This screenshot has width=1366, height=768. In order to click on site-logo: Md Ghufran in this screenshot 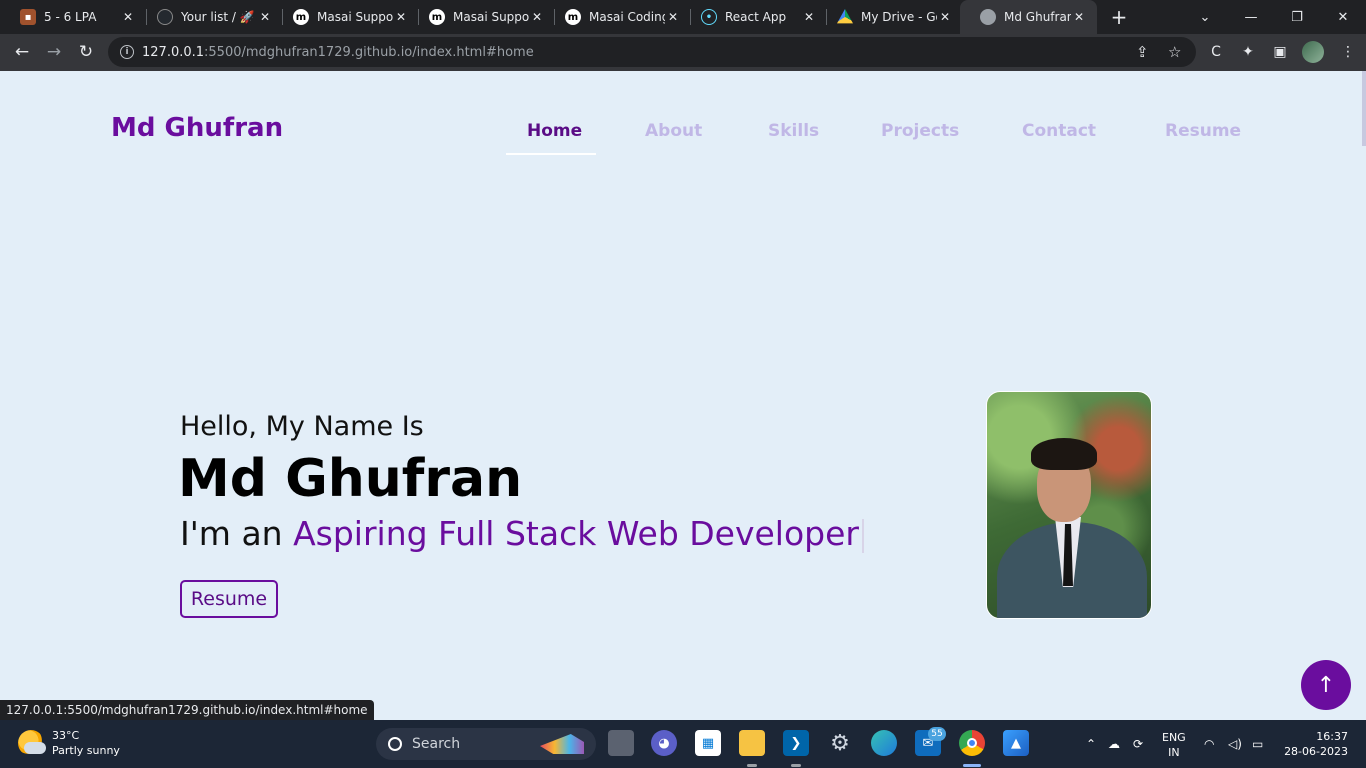, I will do `click(197, 128)`.